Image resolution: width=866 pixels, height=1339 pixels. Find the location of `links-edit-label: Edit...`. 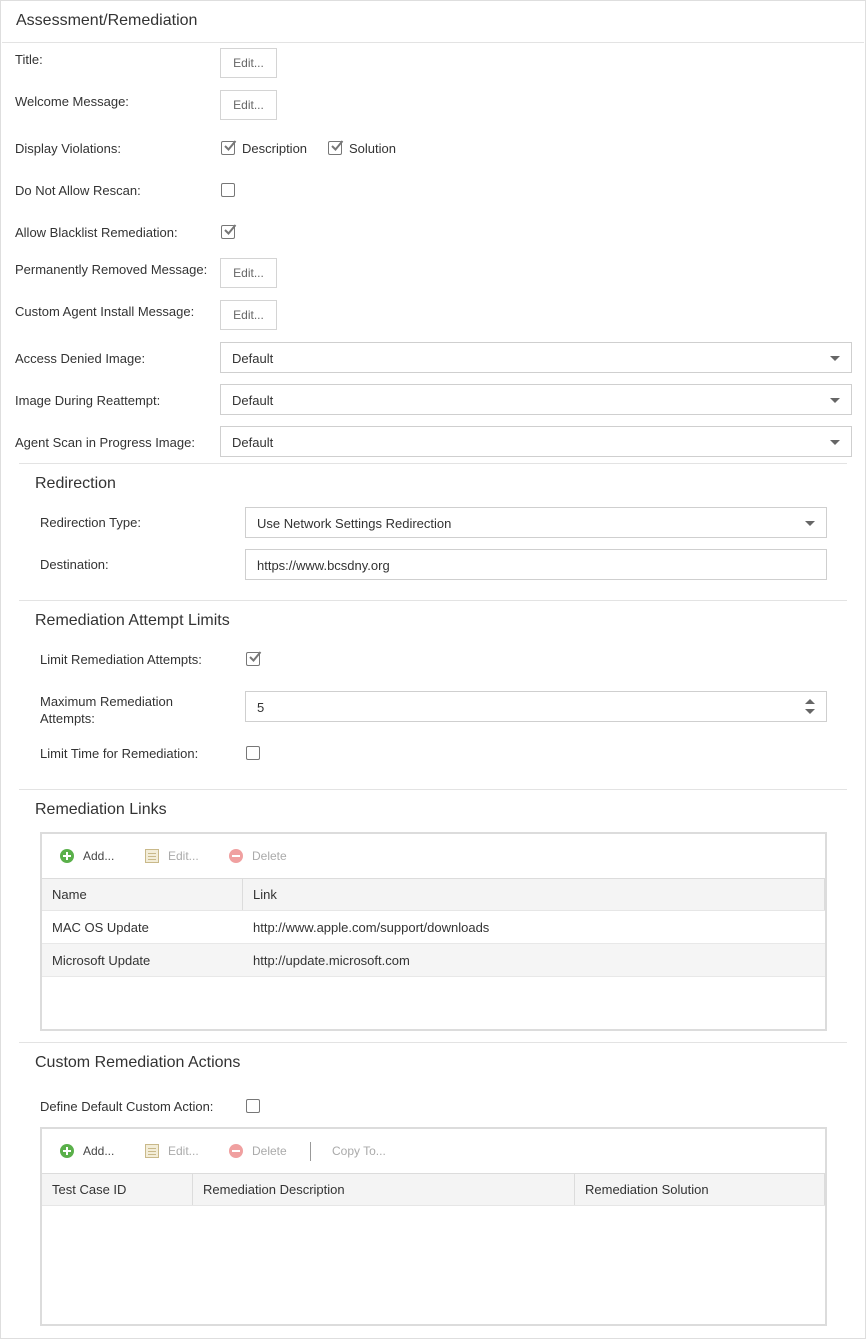

links-edit-label: Edit... is located at coordinates (183, 856).